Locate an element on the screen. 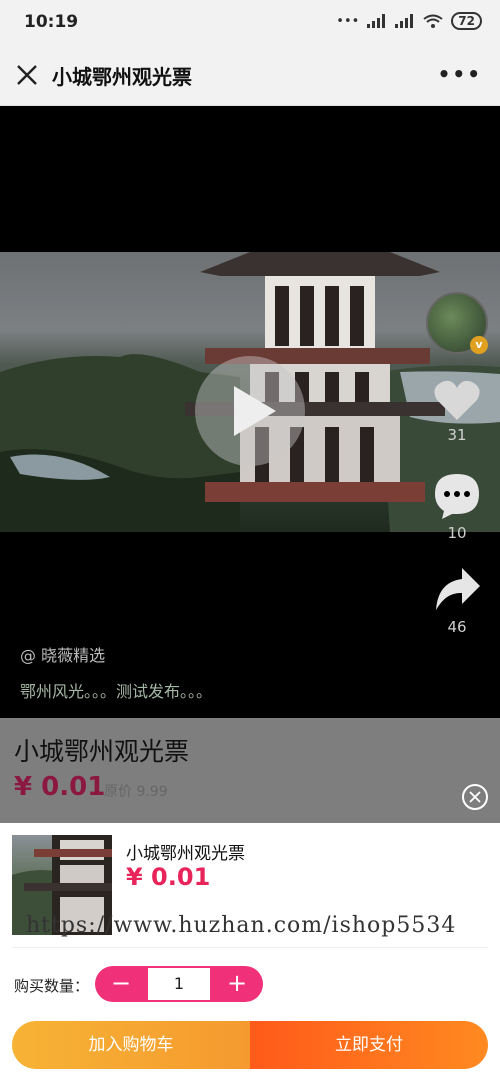 The image size is (500, 1083). watermark-text: https://www.huzhan.com/ishop5534 is located at coordinates (241, 925).